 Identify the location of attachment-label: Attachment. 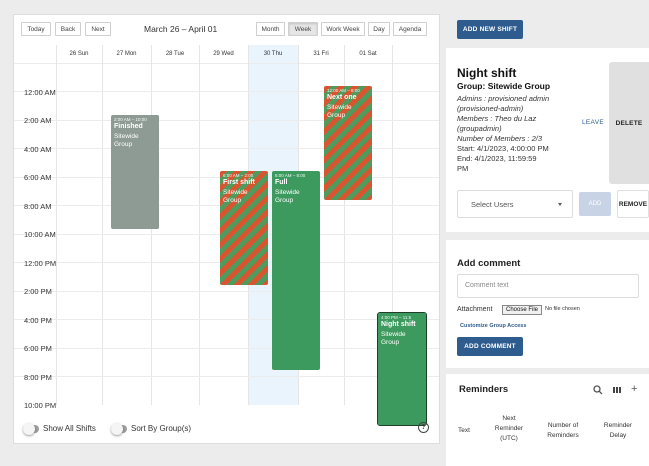
(475, 309).